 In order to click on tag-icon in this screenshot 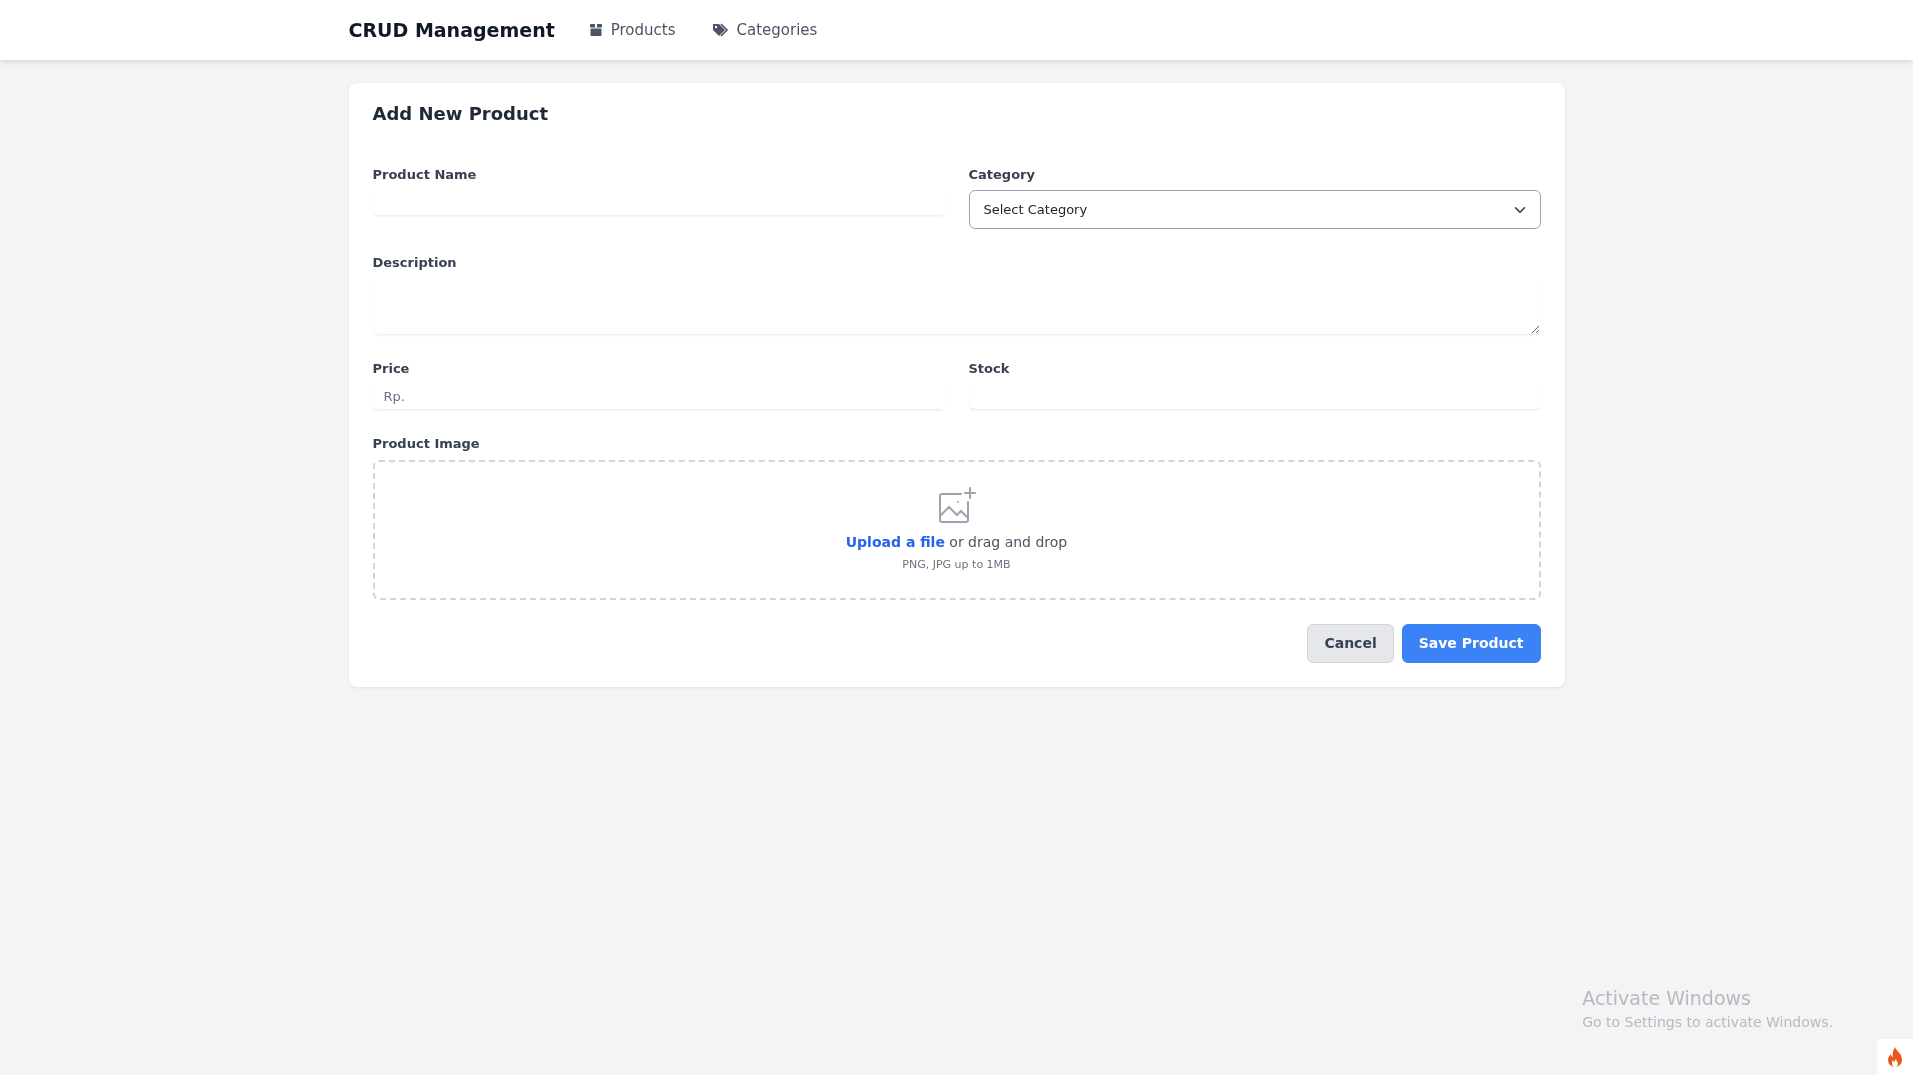, I will do `click(720, 30)`.